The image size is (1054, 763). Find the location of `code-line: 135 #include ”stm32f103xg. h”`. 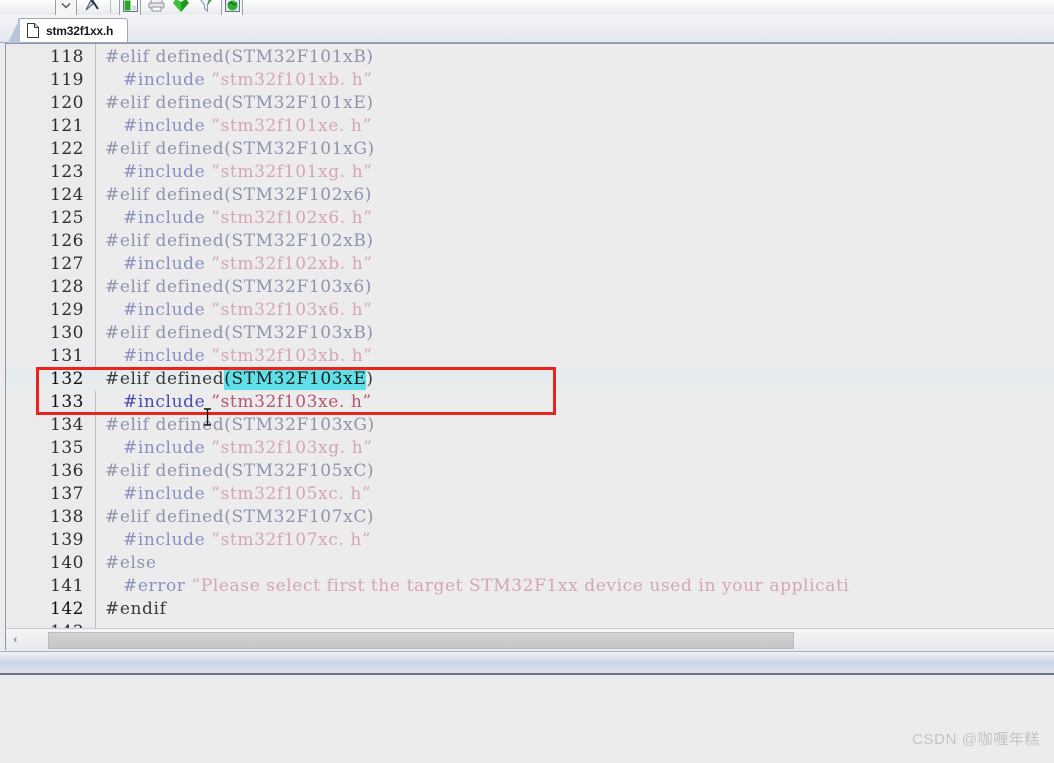

code-line: 135 #include ”stm32f103xg. h” is located at coordinates (530, 448).